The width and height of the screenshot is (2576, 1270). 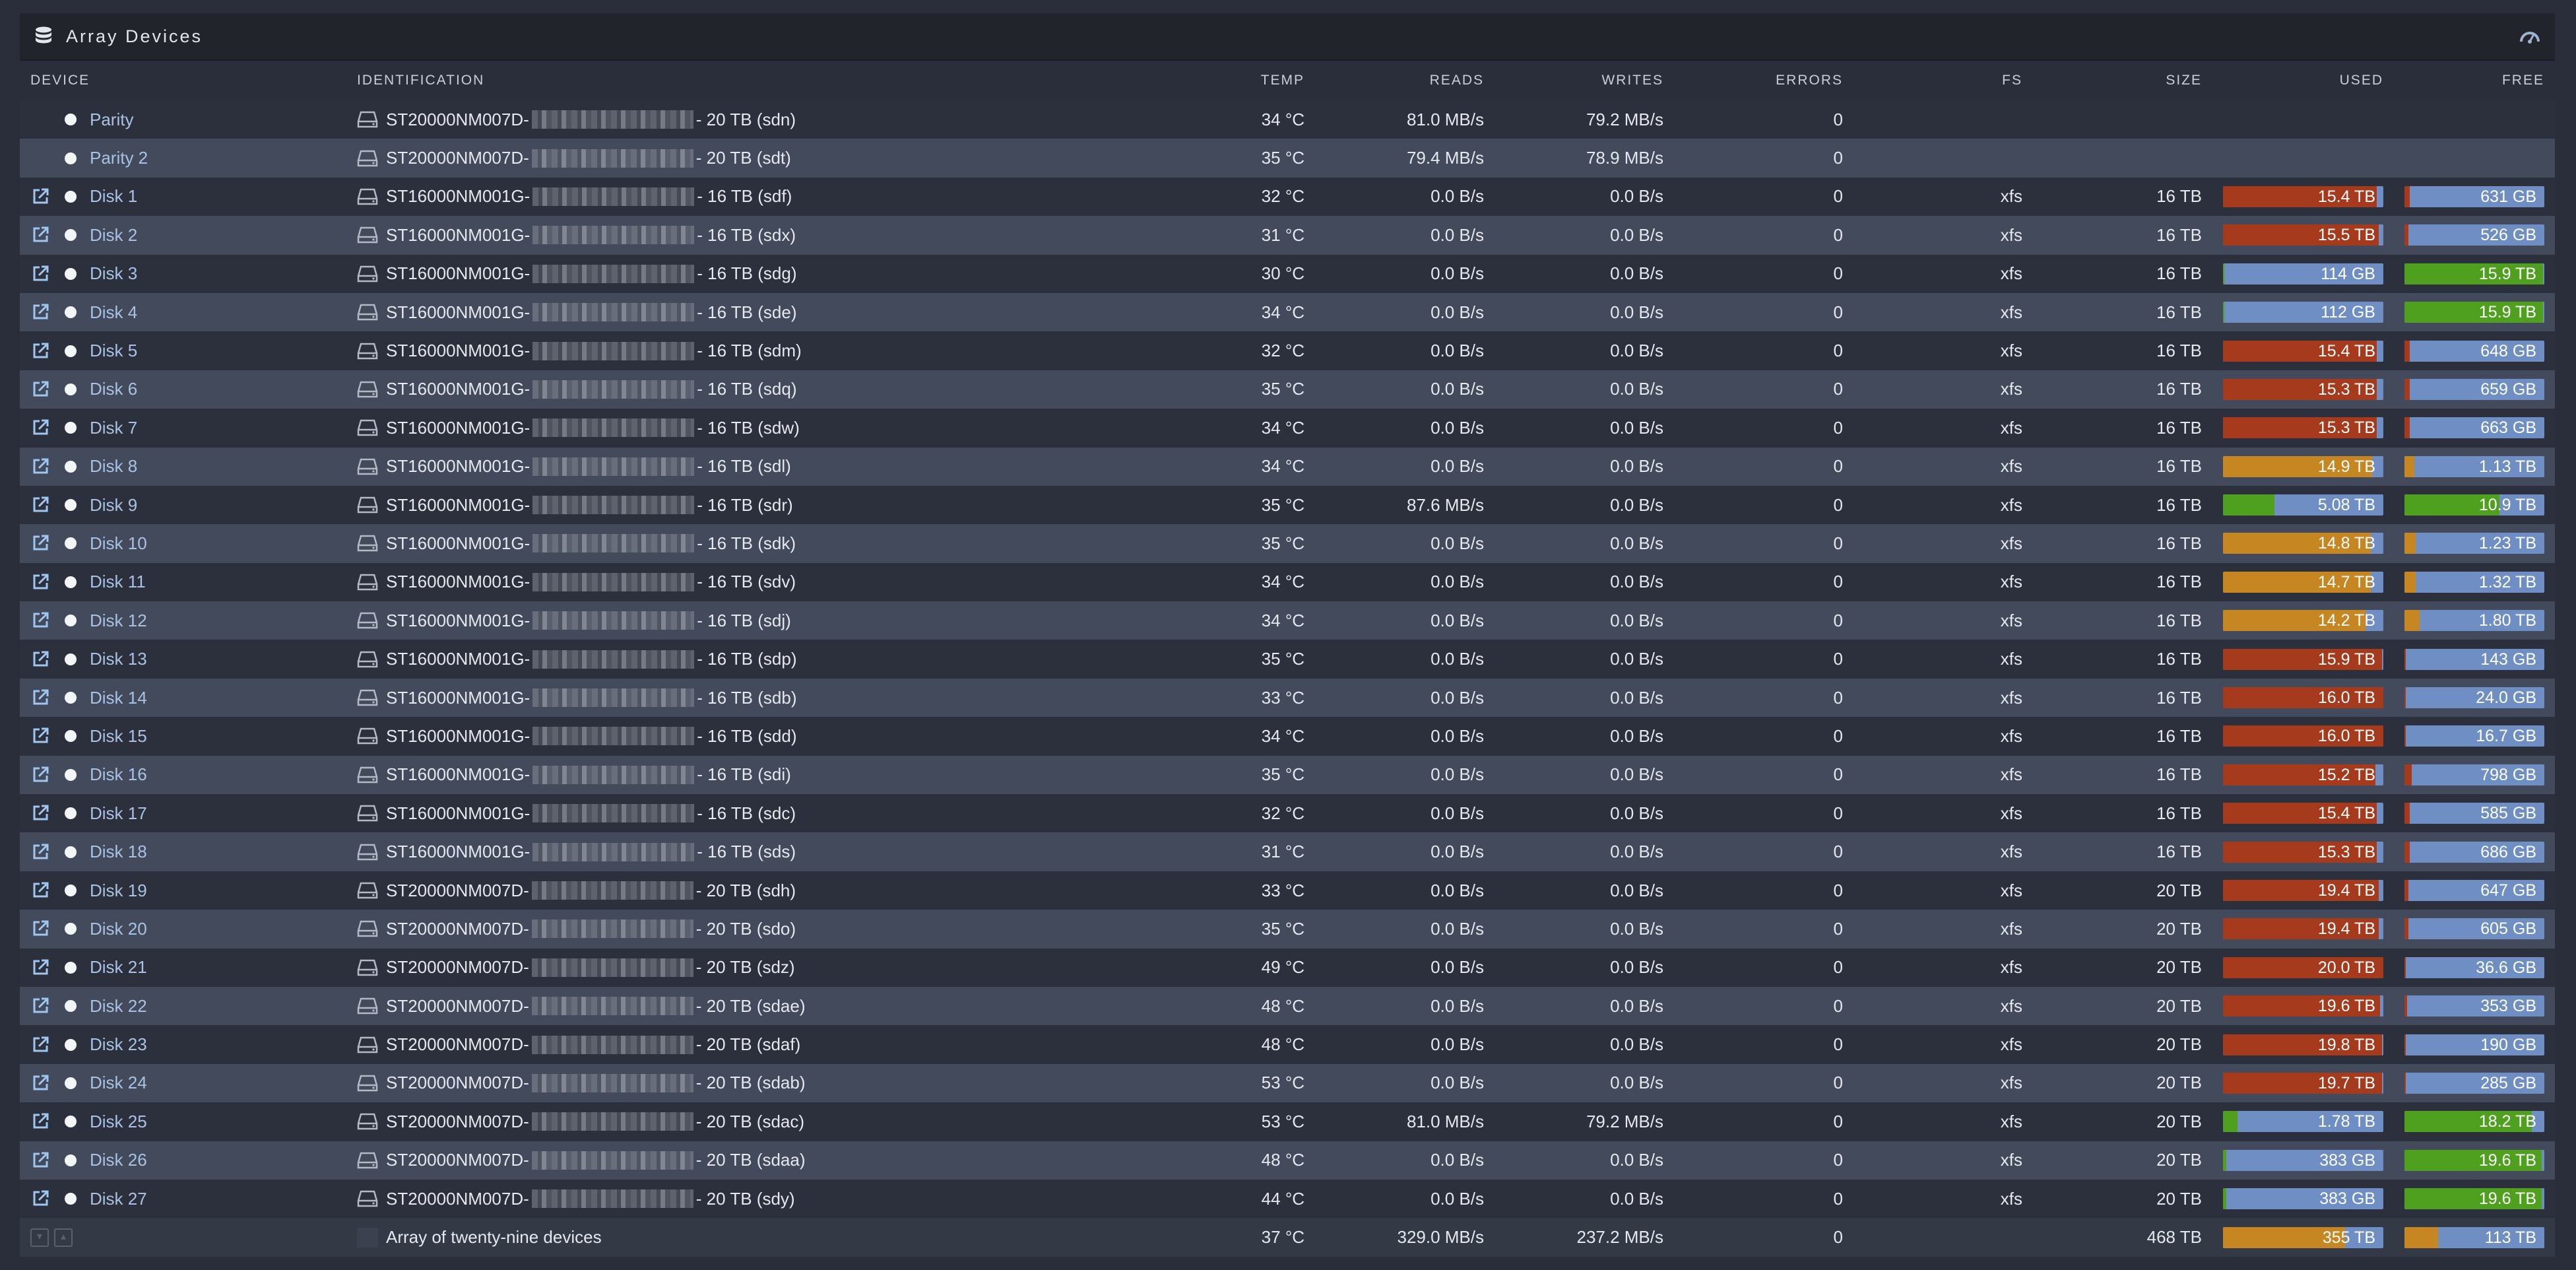 I want to click on col-writes: WRITES, so click(x=1585, y=80).